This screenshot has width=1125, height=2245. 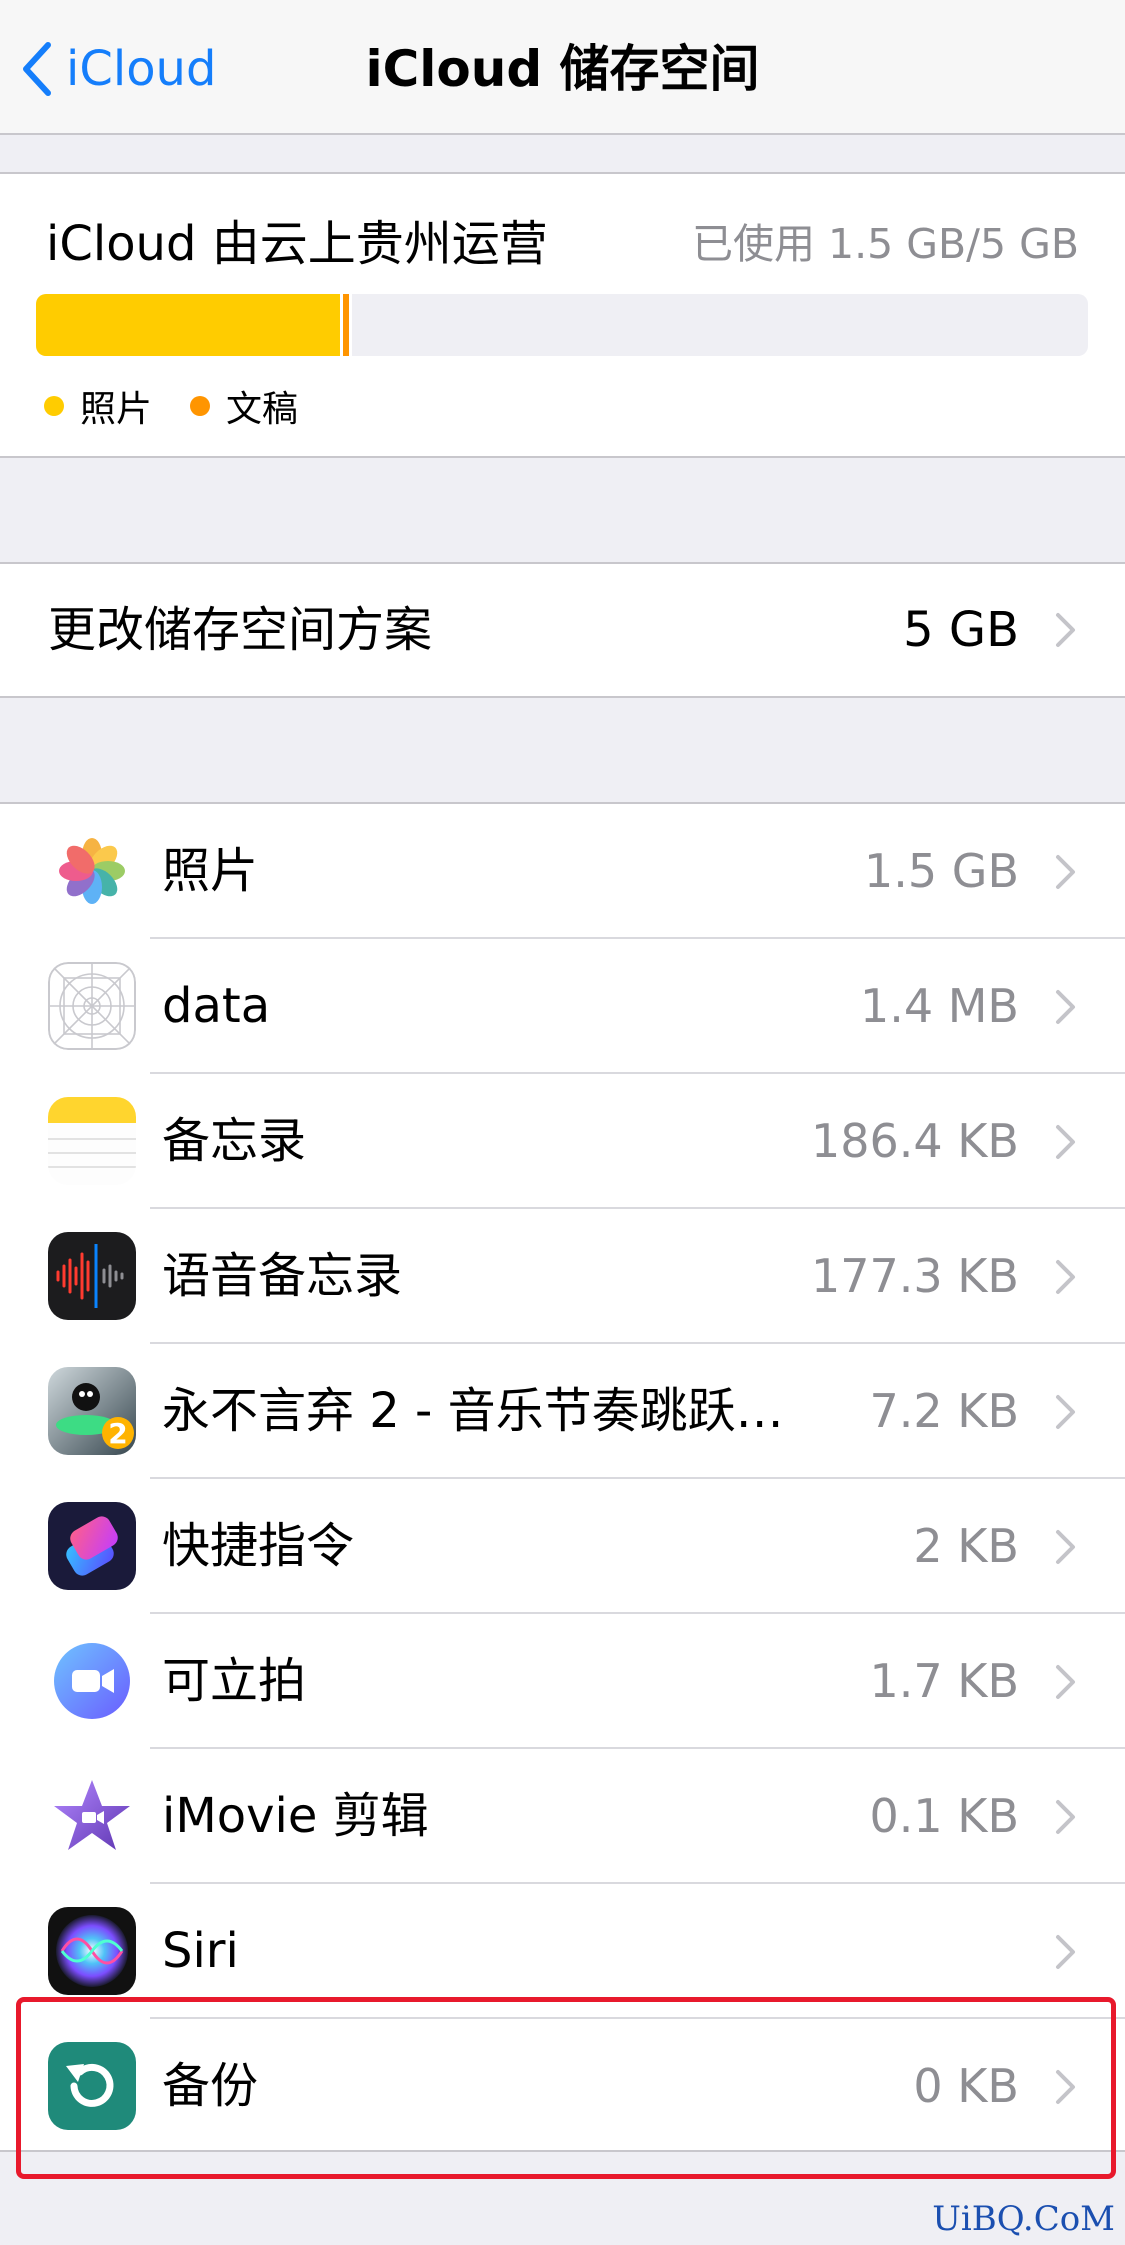 What do you see at coordinates (92, 871) in the screenshot?
I see `photos-icon` at bounding box center [92, 871].